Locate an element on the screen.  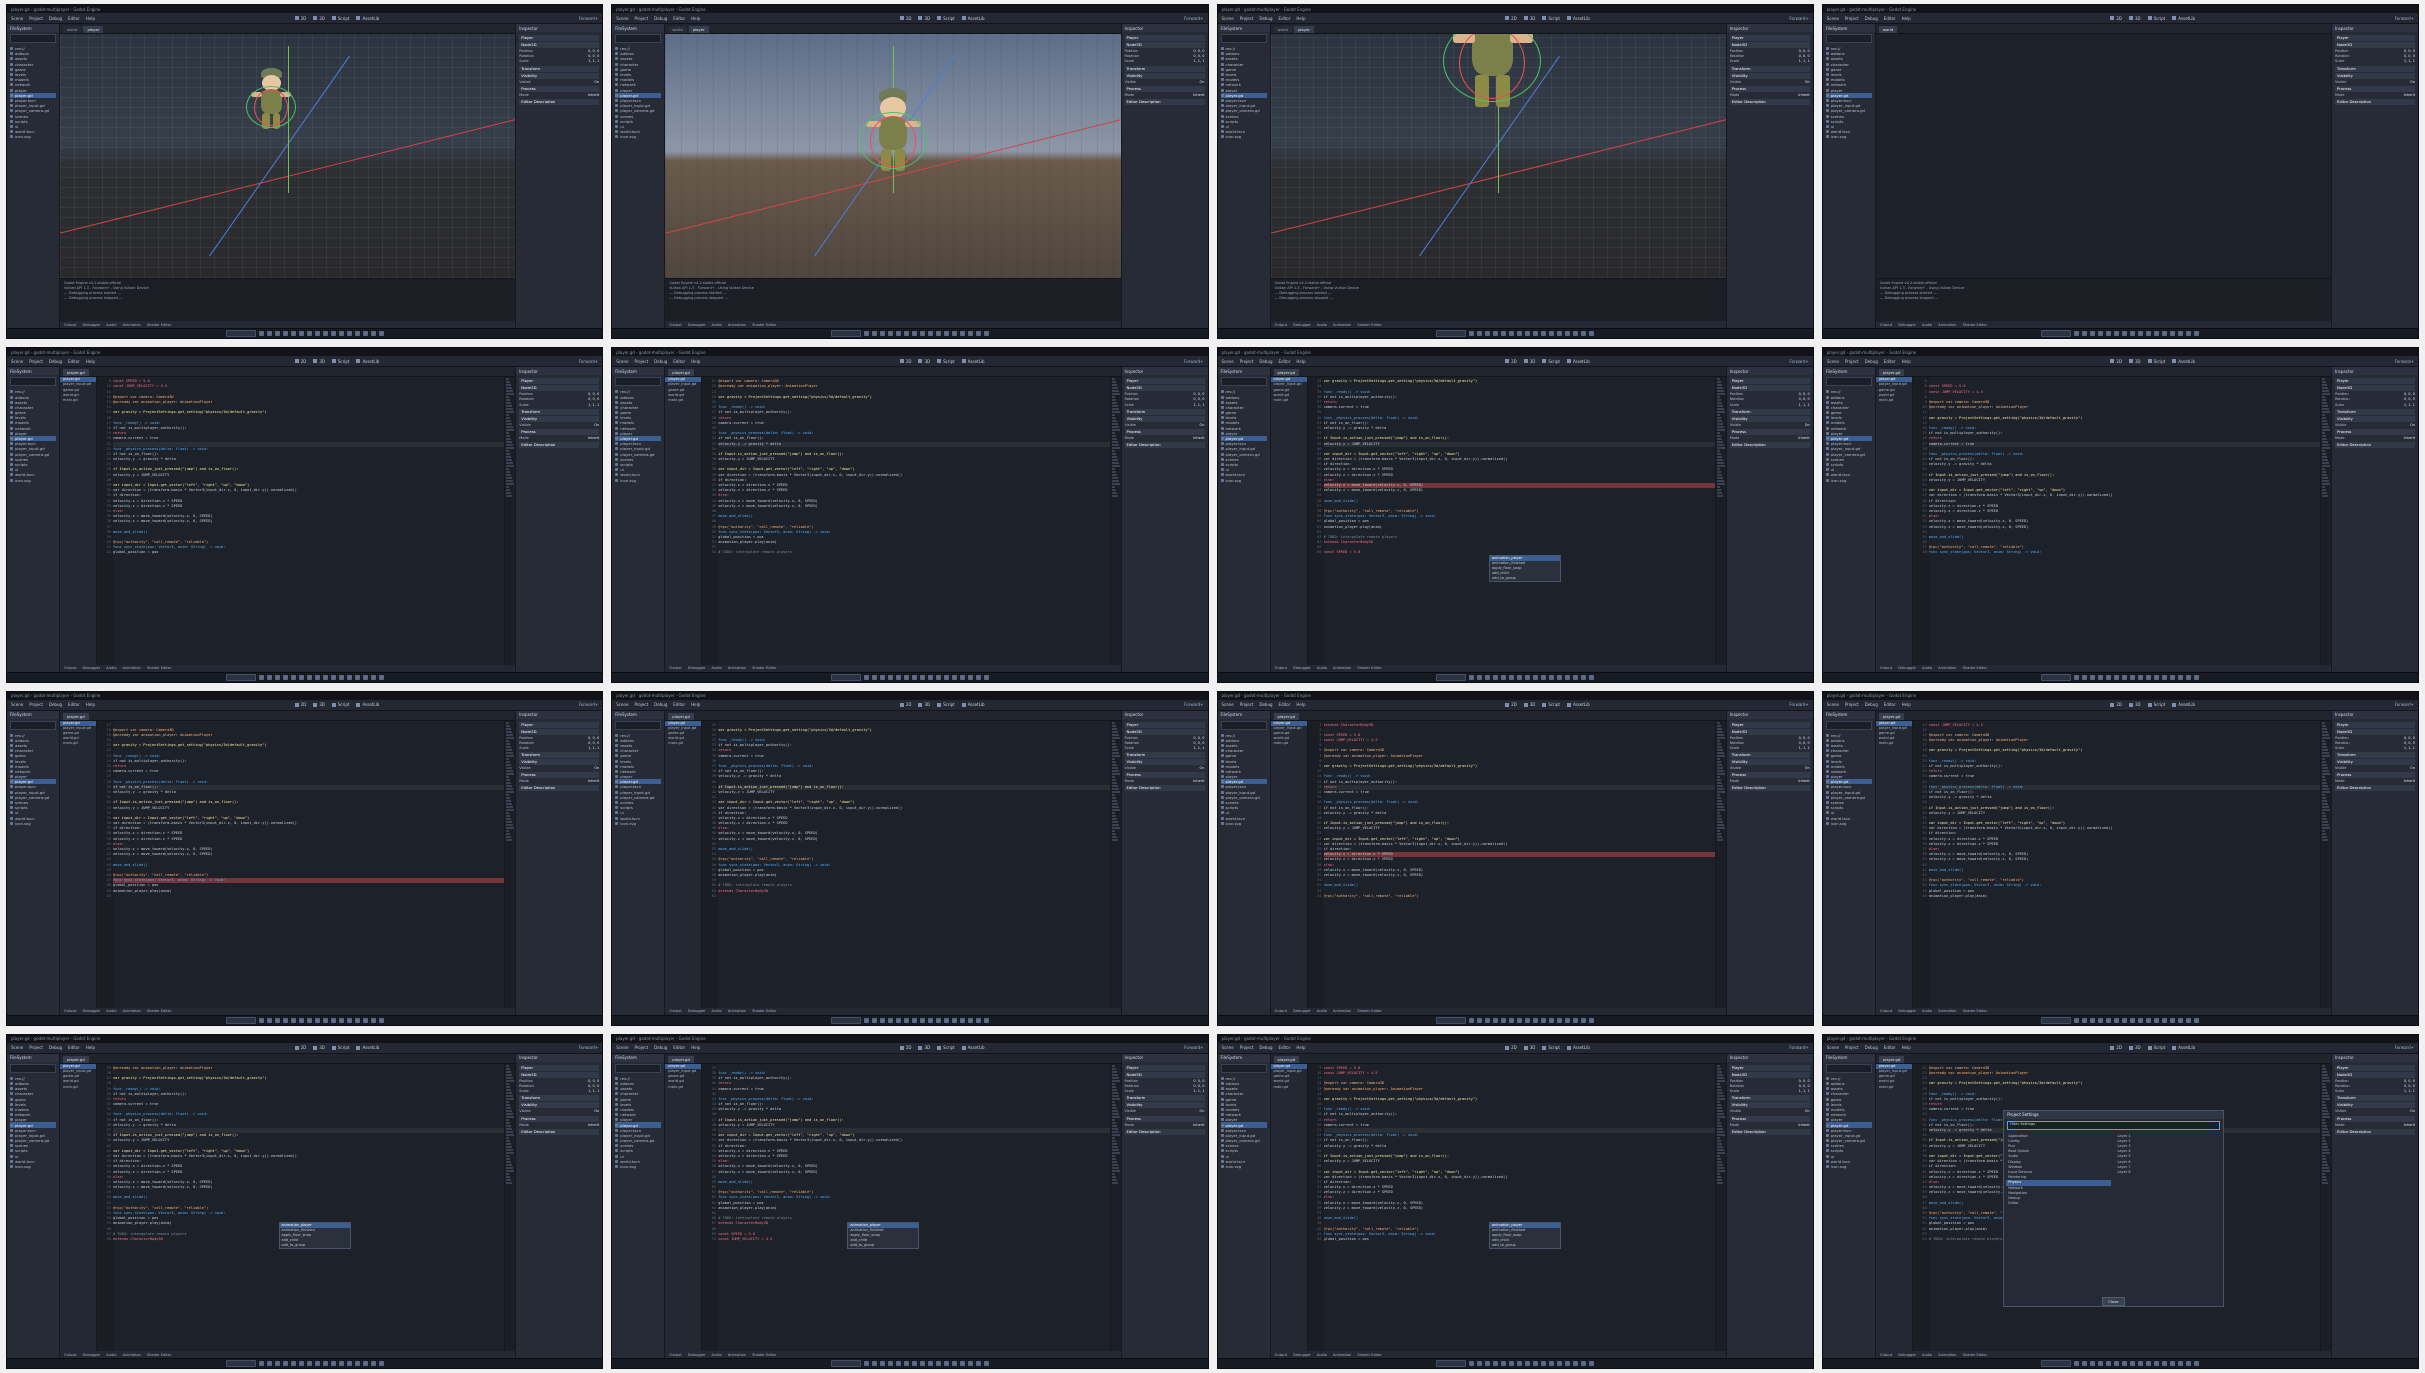
filesystem-filter-input is located at coordinates (1243, 382).